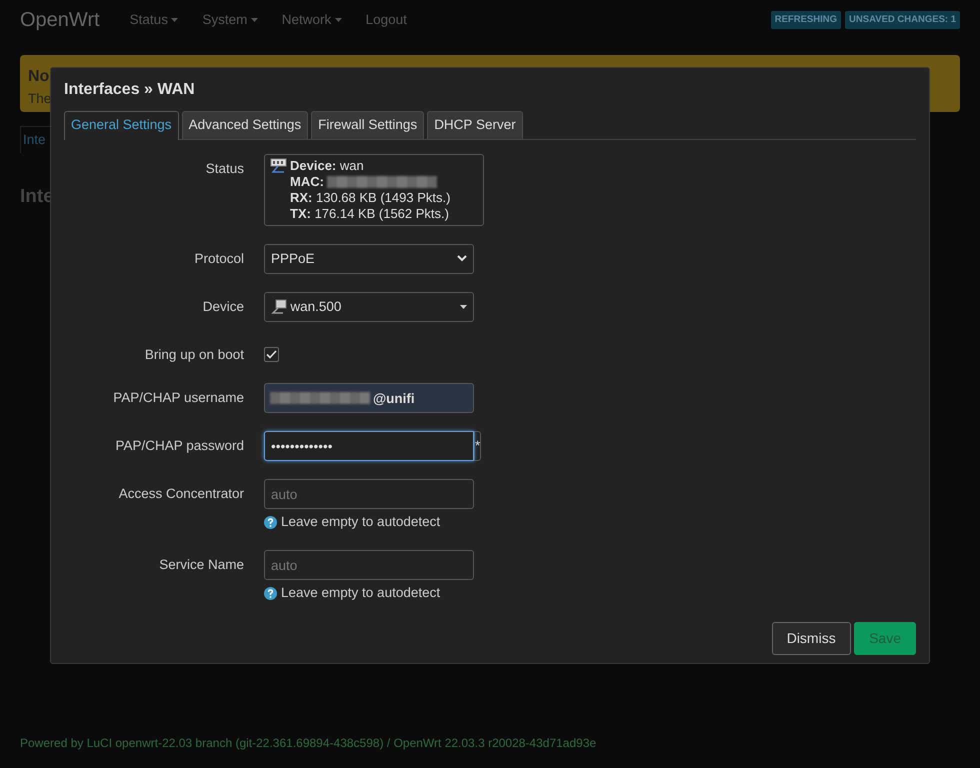  What do you see at coordinates (181, 494) in the screenshot?
I see `field-label: Access Concentrator` at bounding box center [181, 494].